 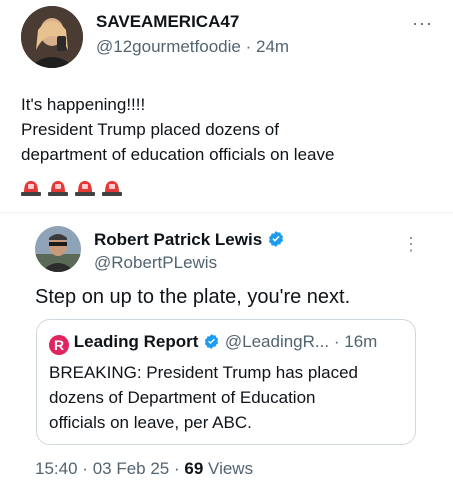 What do you see at coordinates (168, 46) in the screenshot?
I see `author-handle: @12gourmetfoodie` at bounding box center [168, 46].